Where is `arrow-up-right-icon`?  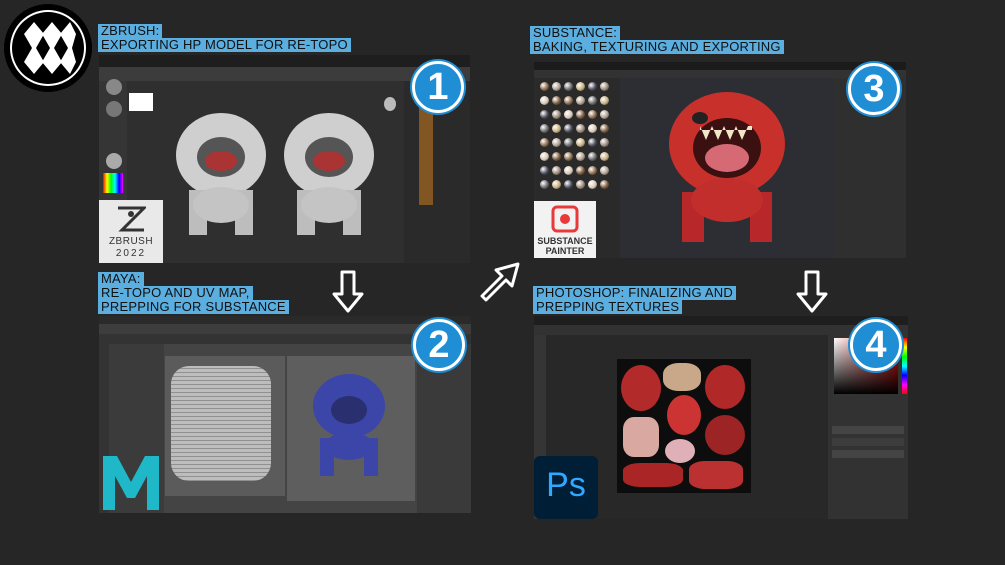
arrow-up-right-icon is located at coordinates (500, 282).